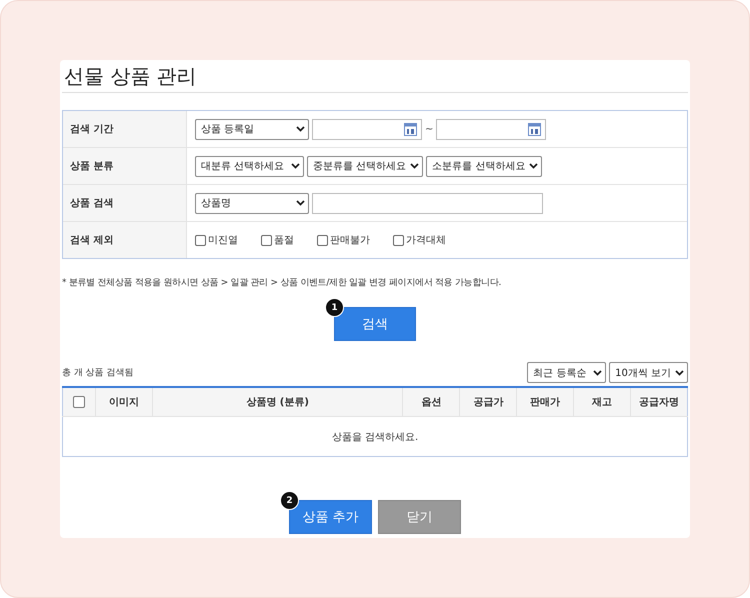  What do you see at coordinates (427, 203) in the screenshot?
I see `search-input-field` at bounding box center [427, 203].